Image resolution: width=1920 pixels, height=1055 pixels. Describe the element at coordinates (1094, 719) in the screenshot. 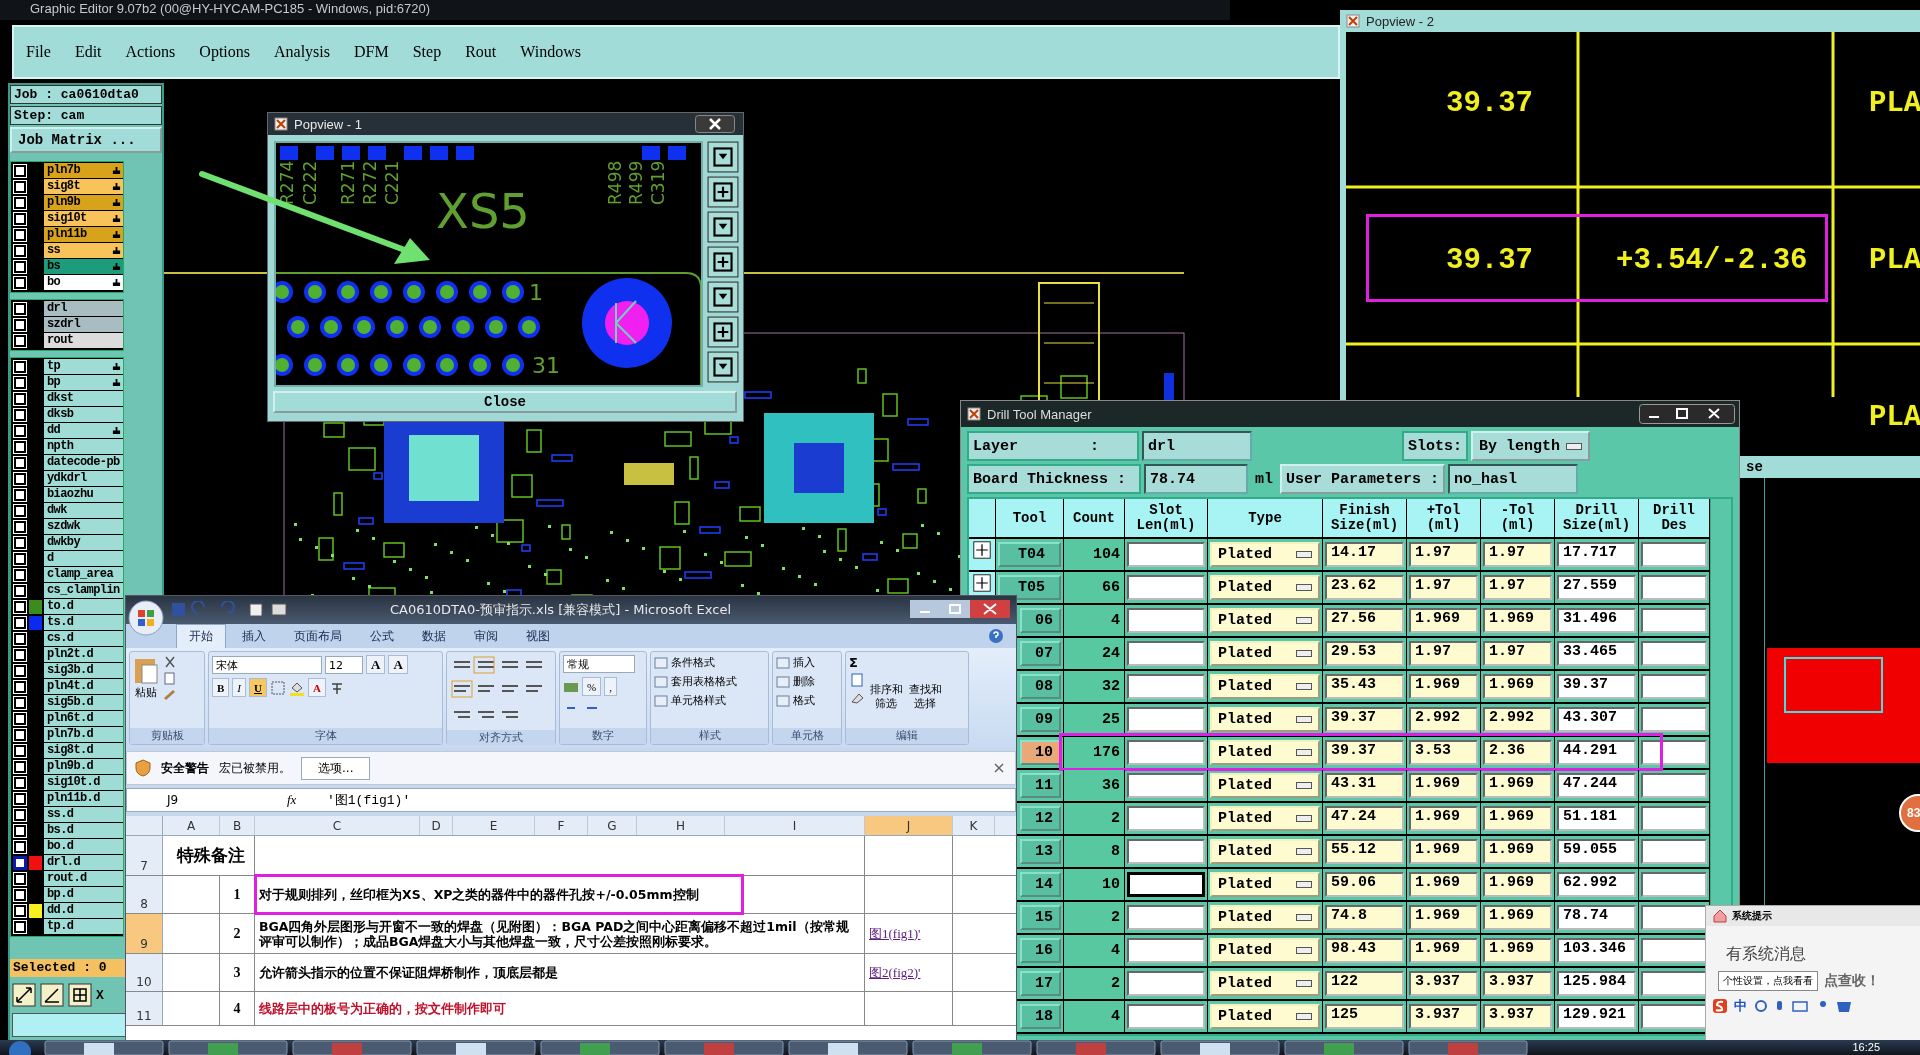

I see `count-cell: 25` at that location.